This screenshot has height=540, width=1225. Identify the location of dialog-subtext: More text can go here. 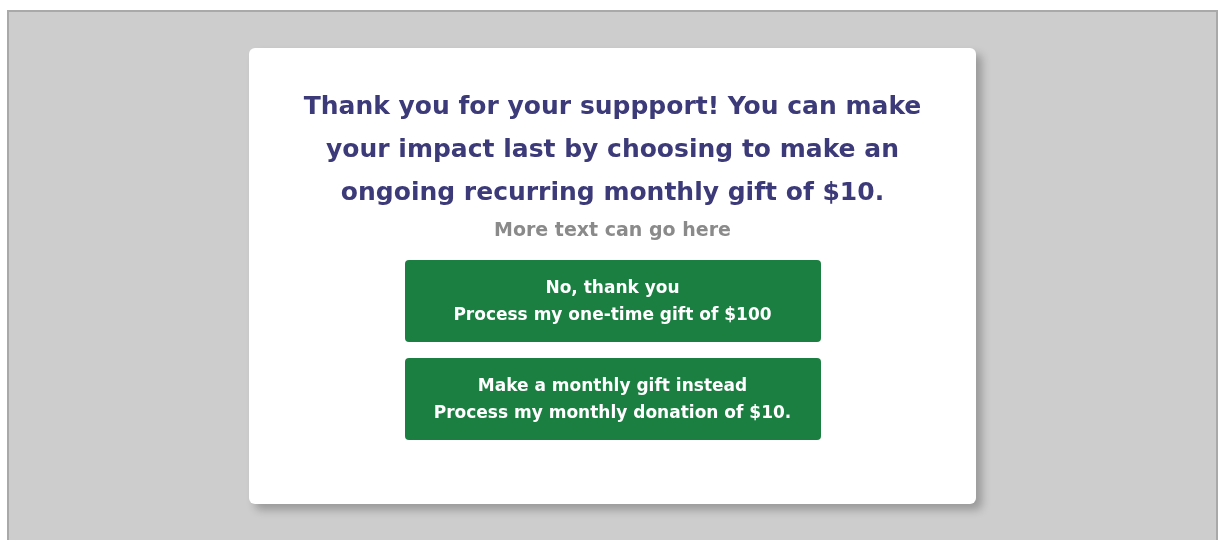
(612, 229).